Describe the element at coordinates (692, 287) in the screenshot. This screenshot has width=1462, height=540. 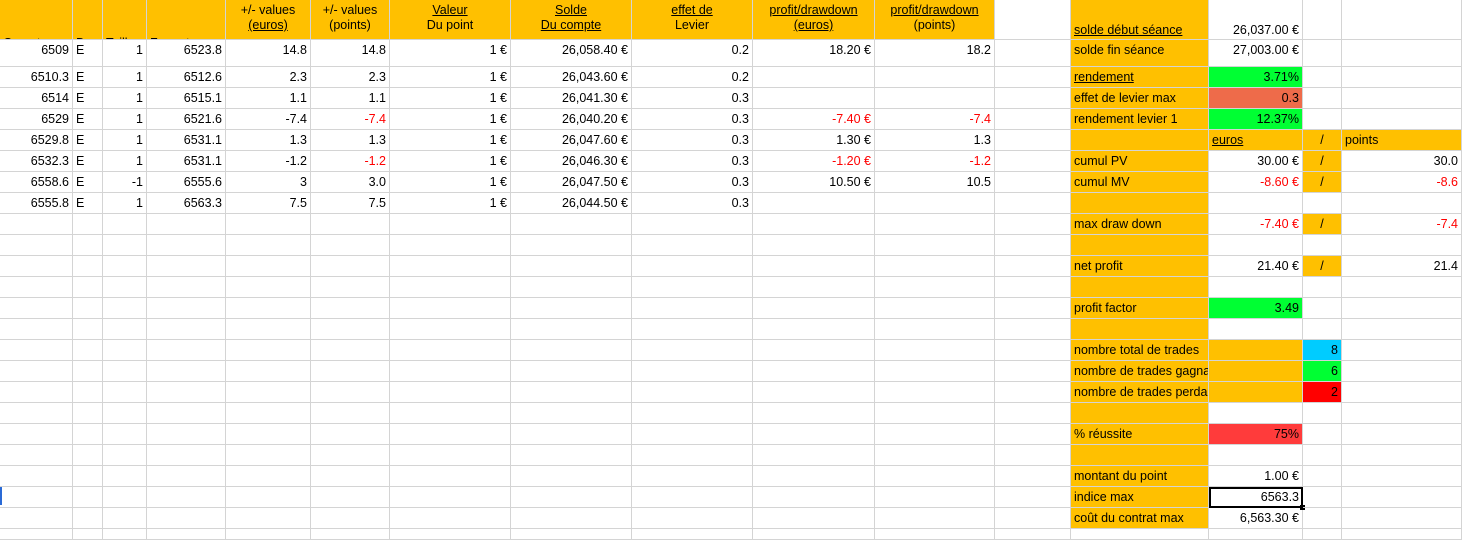
I see `cell-I13` at that location.